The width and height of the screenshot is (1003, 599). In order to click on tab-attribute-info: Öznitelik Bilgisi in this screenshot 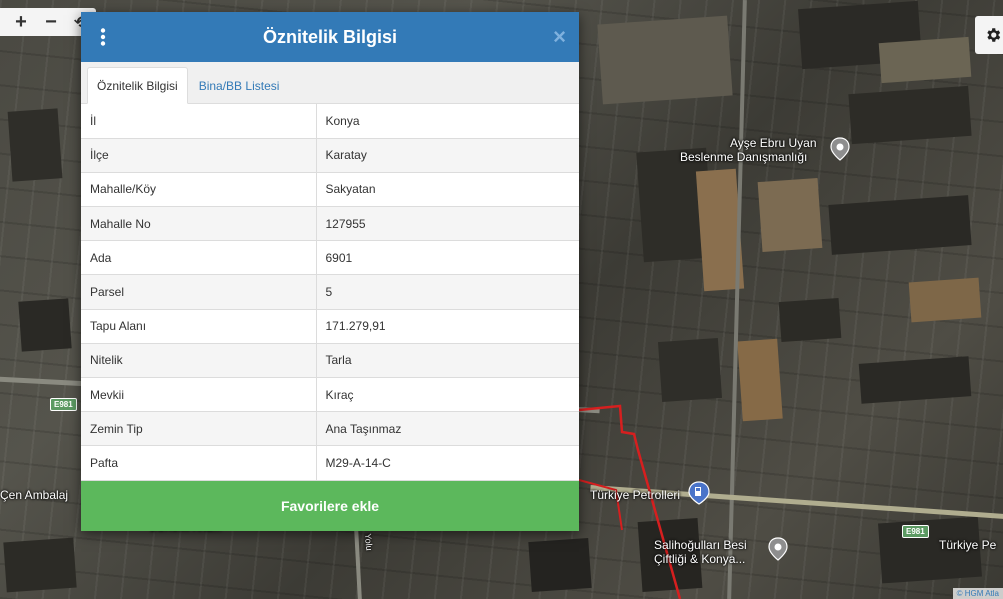, I will do `click(137, 85)`.